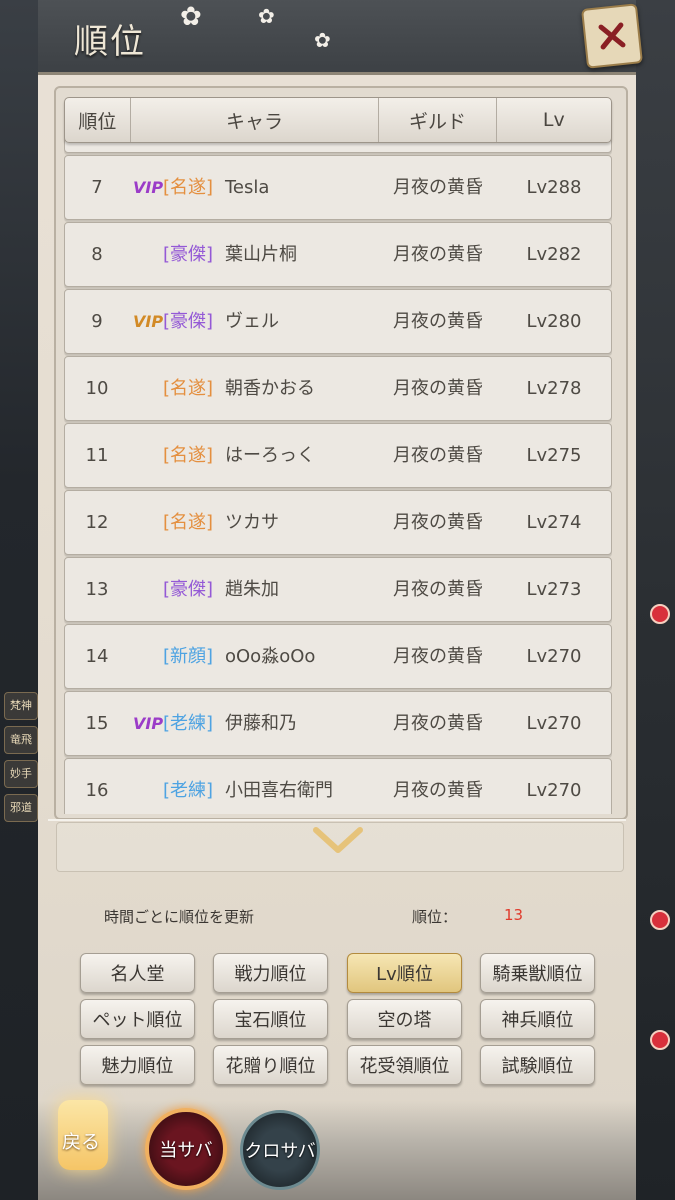 This screenshot has width=675, height=1200. Describe the element at coordinates (554, 589) in the screenshot. I see `level-cell: Lv273` at that location.